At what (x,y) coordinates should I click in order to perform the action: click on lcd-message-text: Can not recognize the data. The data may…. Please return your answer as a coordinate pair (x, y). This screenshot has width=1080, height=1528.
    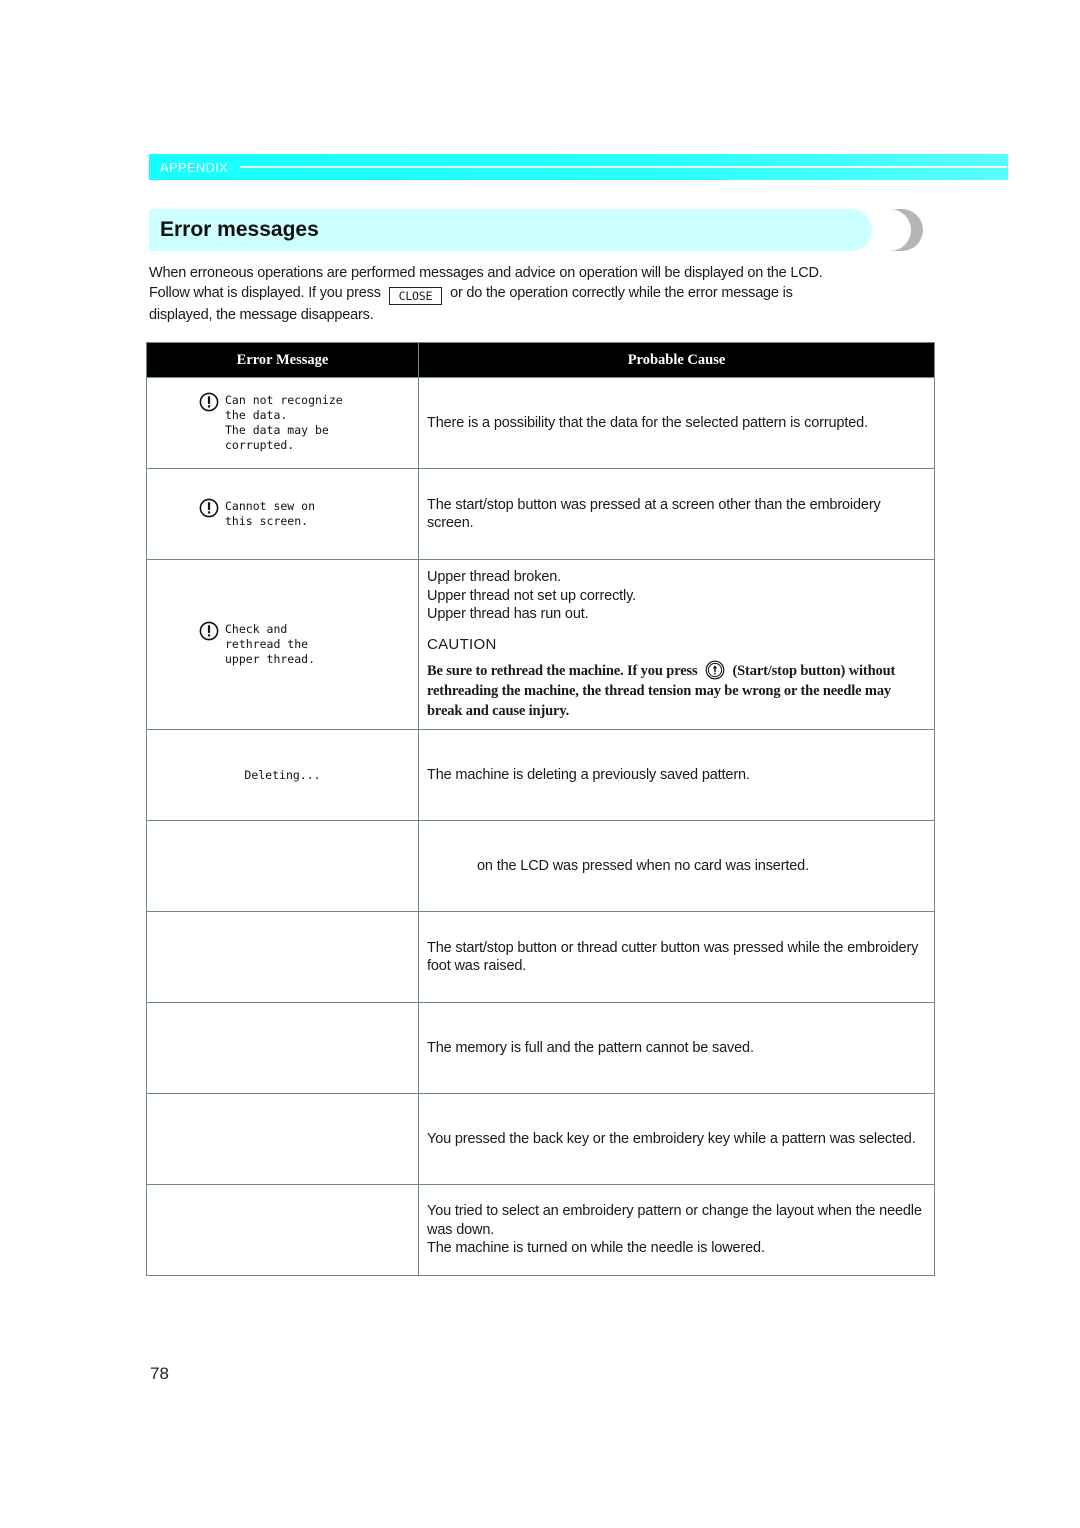
    Looking at the image, I should click on (284, 422).